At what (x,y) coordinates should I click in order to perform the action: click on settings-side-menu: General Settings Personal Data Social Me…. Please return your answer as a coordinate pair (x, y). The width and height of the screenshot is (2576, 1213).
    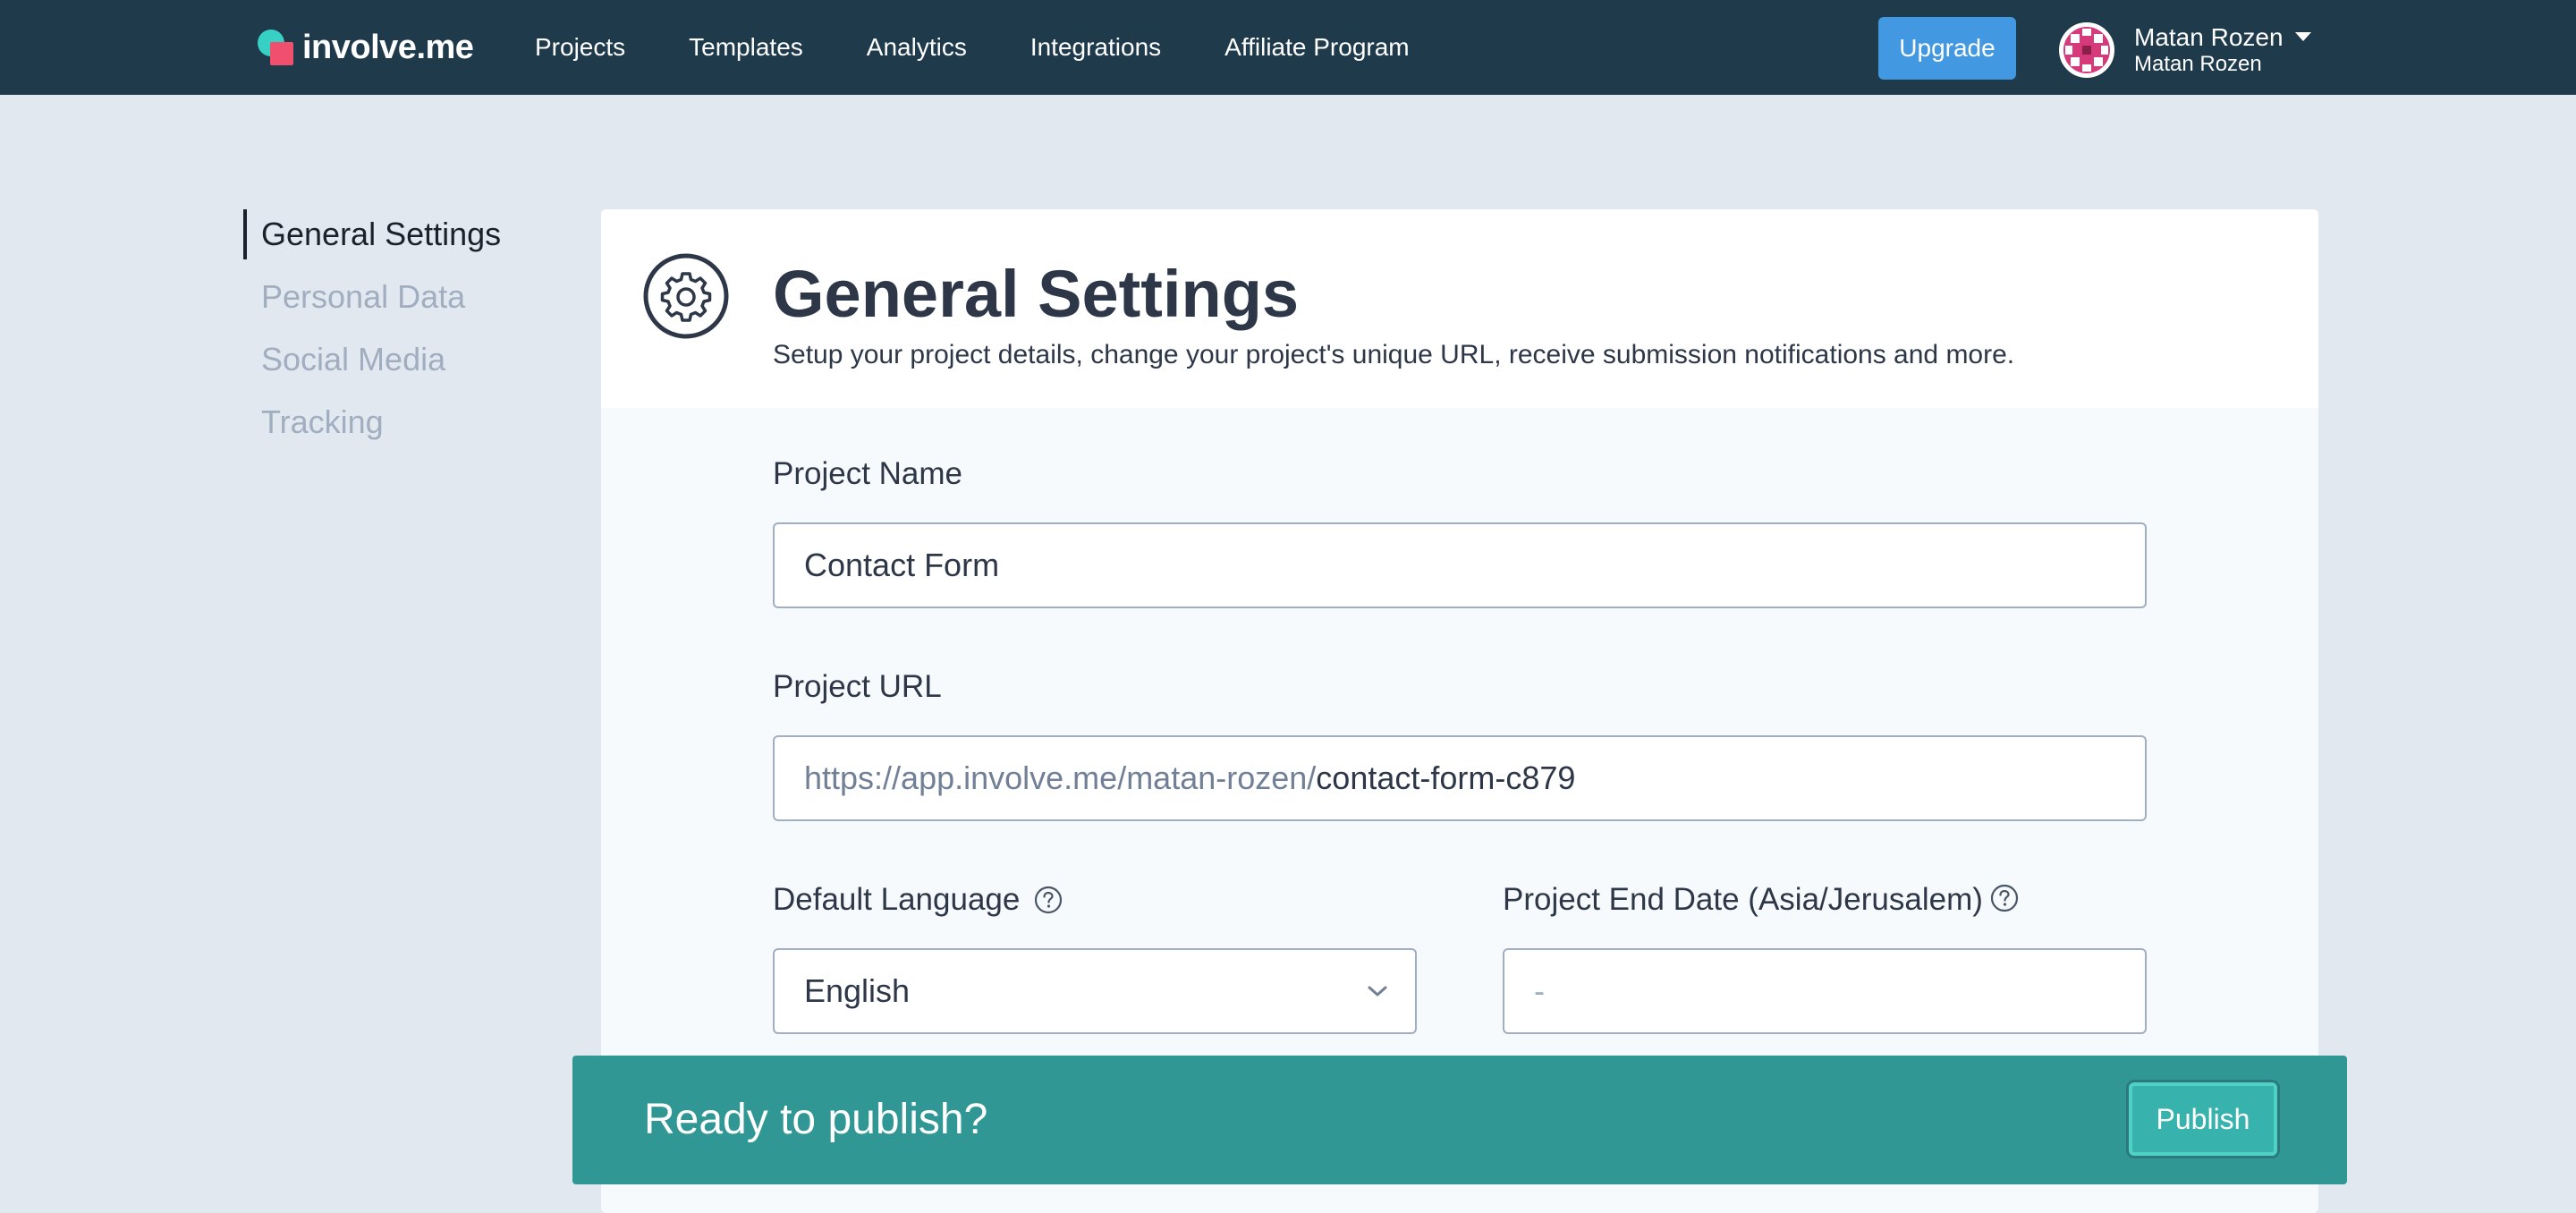
    Looking at the image, I should click on (372, 334).